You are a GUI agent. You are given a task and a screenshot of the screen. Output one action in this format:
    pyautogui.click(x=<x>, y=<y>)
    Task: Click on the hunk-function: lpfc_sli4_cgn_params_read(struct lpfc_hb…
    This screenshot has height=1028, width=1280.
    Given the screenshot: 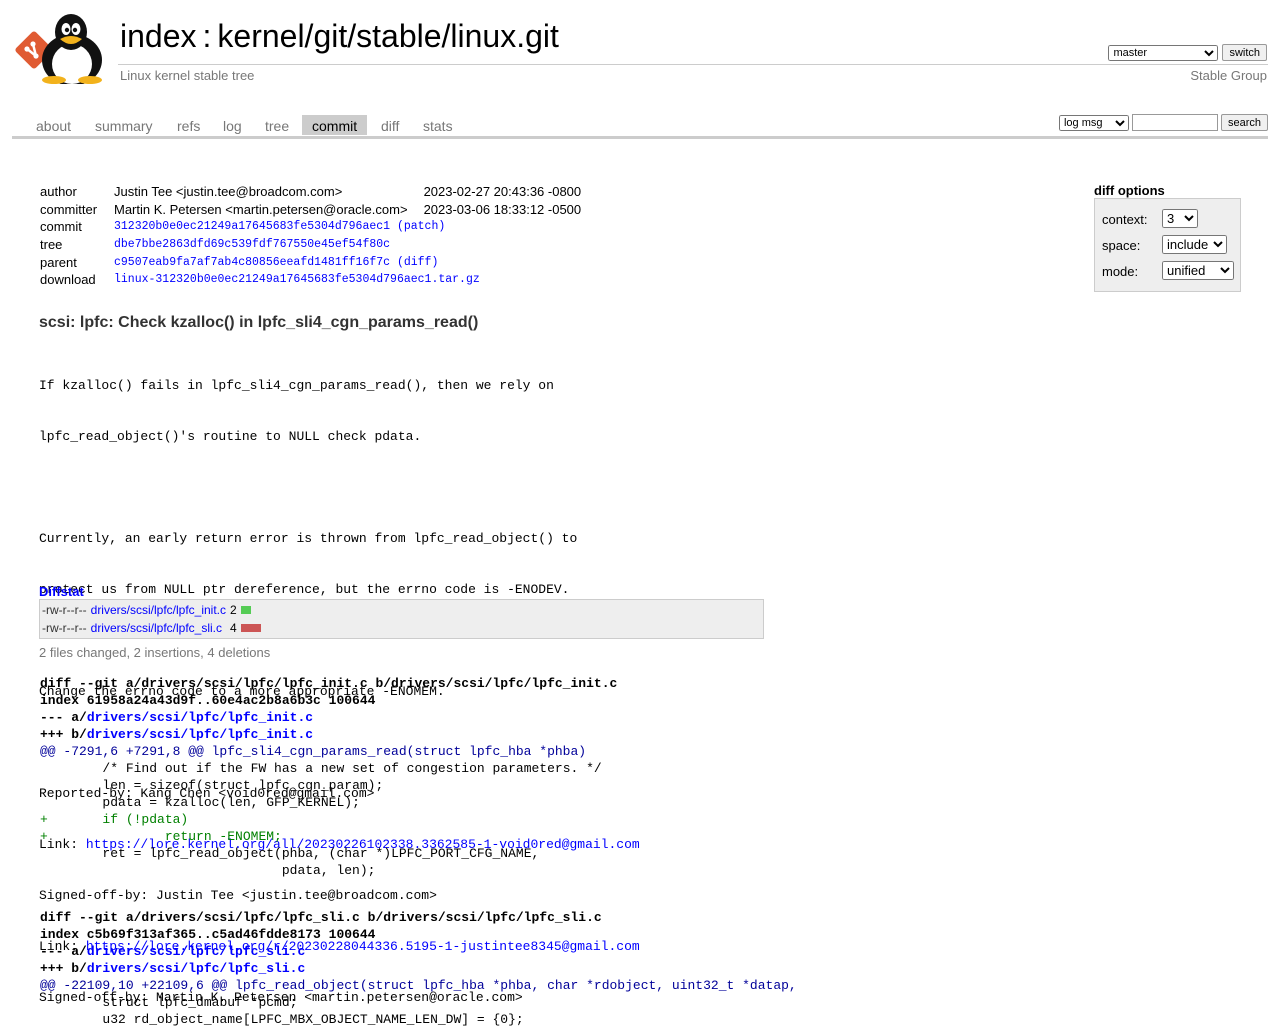 What is the action you would take?
    pyautogui.click(x=395, y=751)
    